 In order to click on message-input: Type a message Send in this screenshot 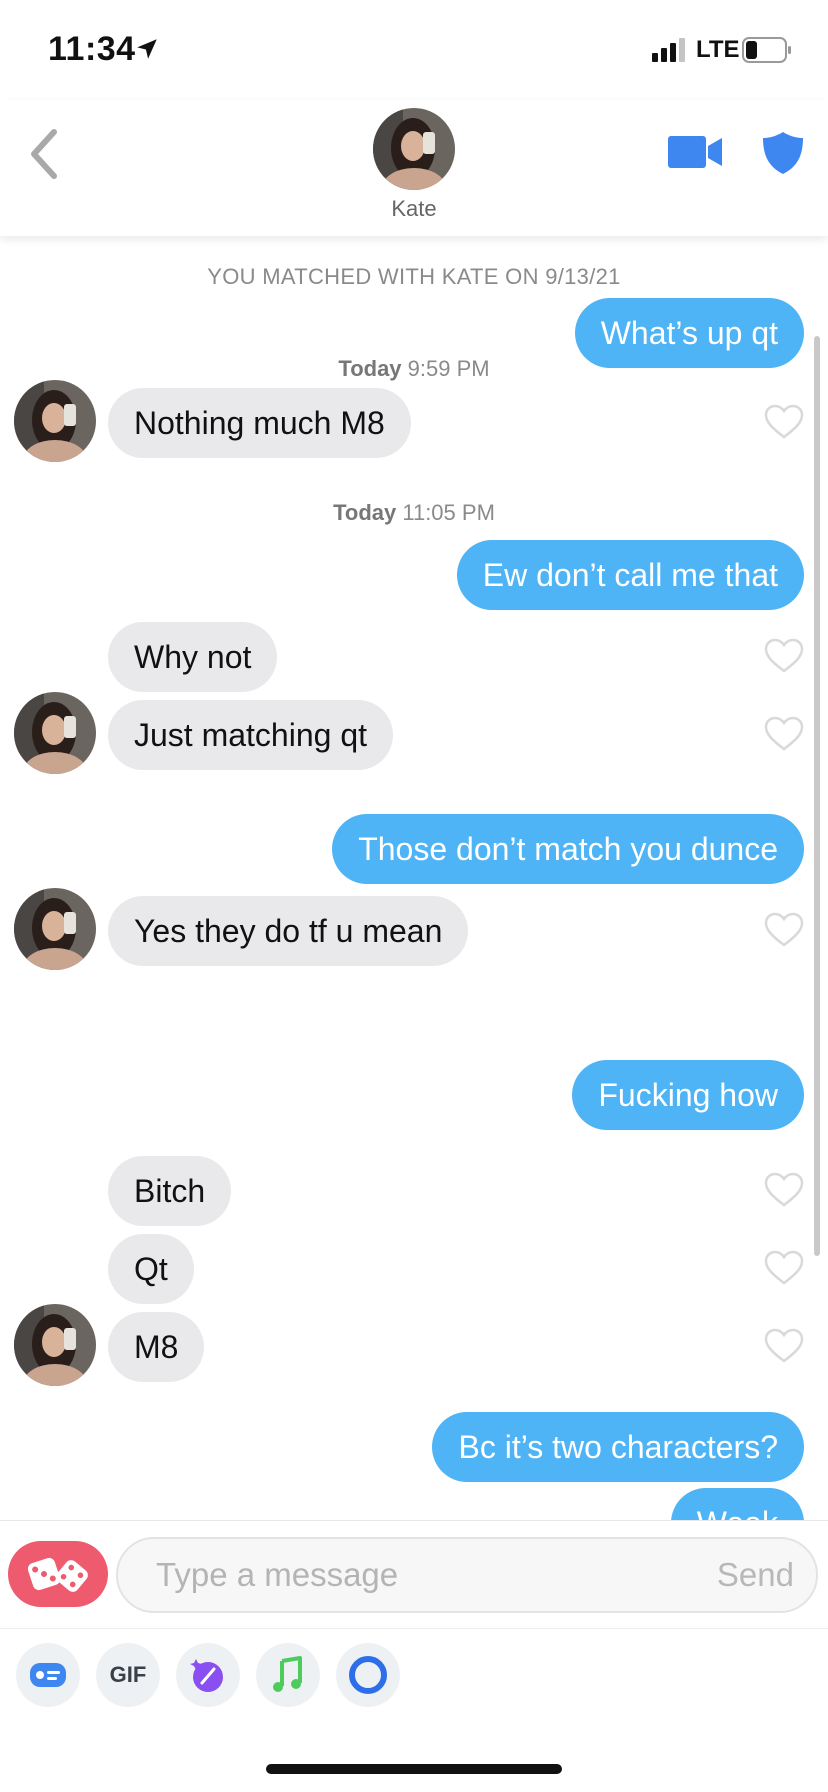, I will do `click(467, 1575)`.